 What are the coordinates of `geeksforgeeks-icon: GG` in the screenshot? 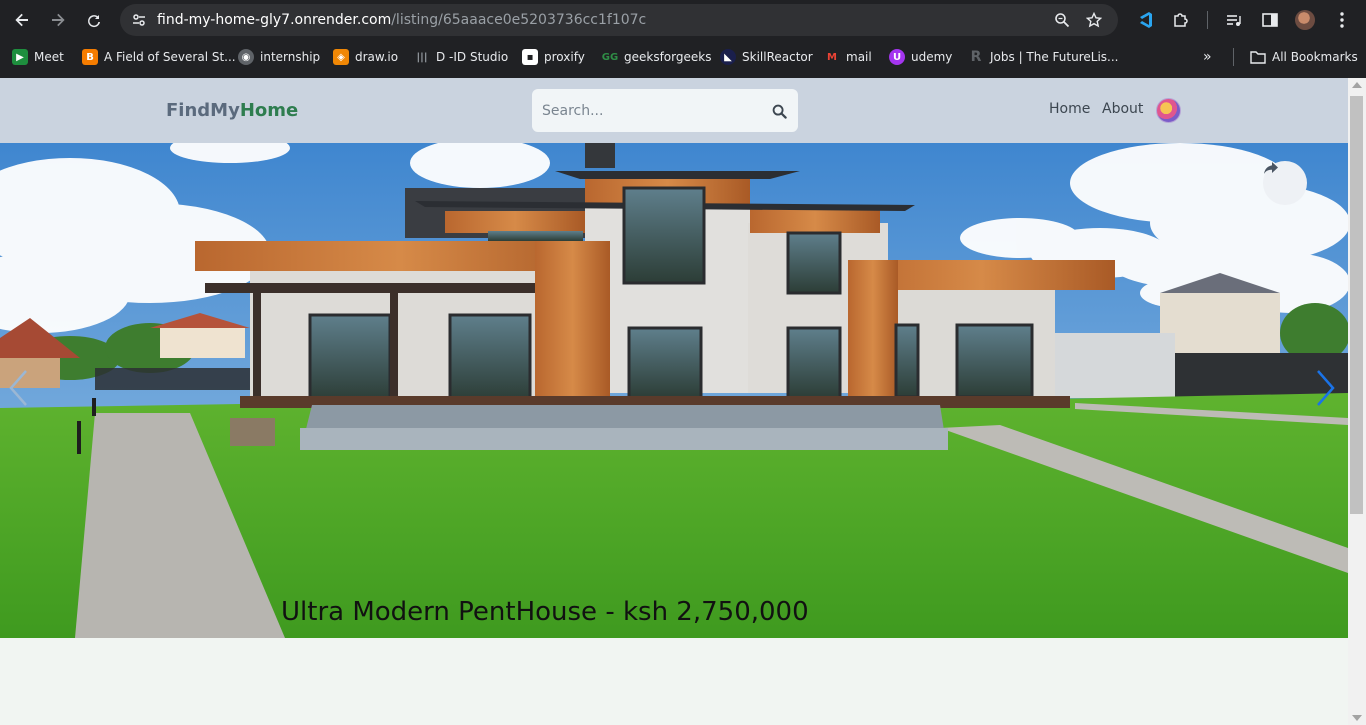 It's located at (610, 57).